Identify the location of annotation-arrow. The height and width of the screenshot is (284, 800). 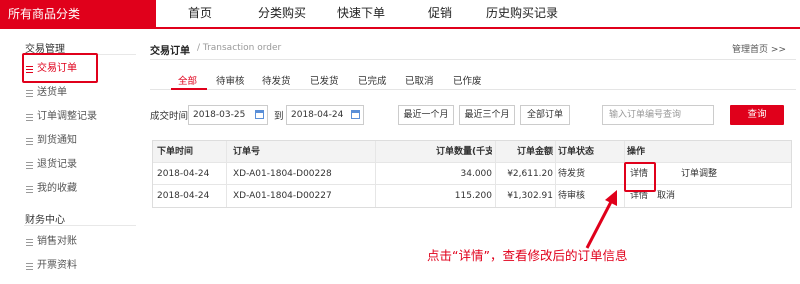
(601, 219).